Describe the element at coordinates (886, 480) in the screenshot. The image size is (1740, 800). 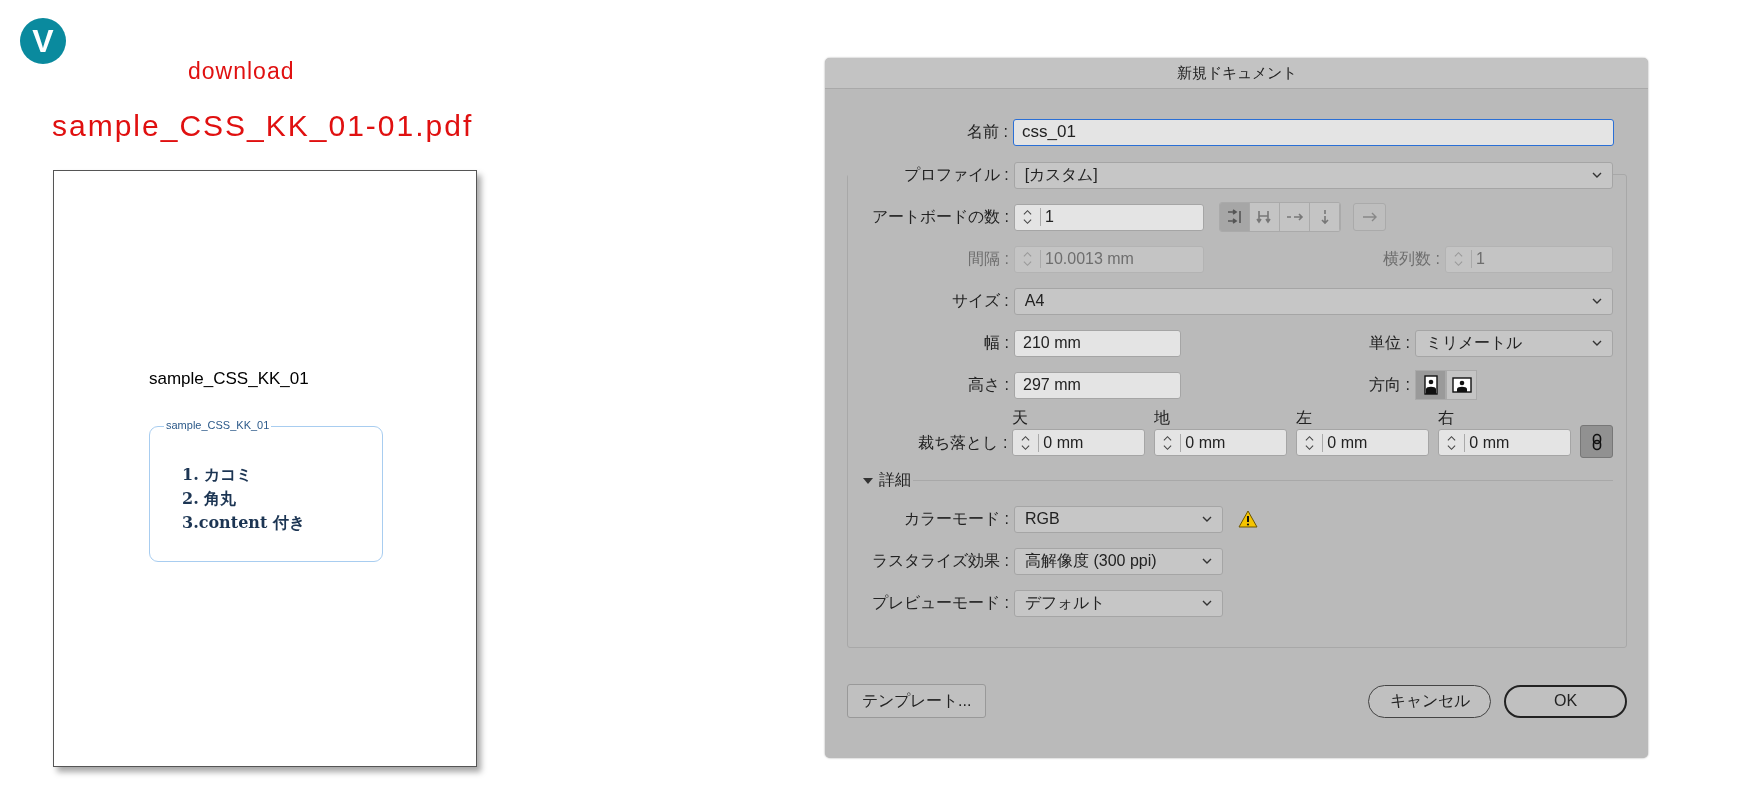
I see `details-toggle: 詳細` at that location.